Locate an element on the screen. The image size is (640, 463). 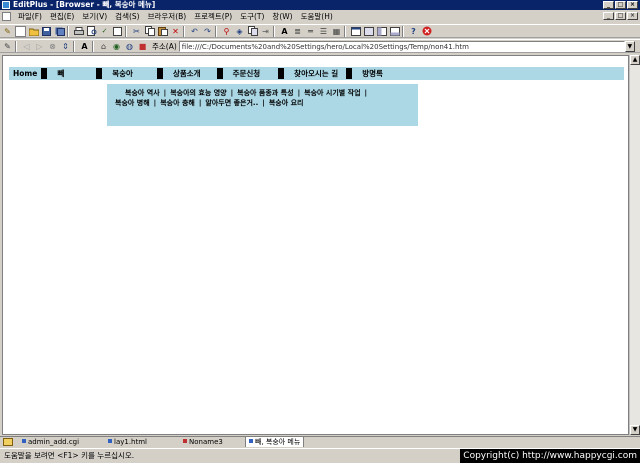
home-icon: ⌂ is located at coordinates (103, 46).